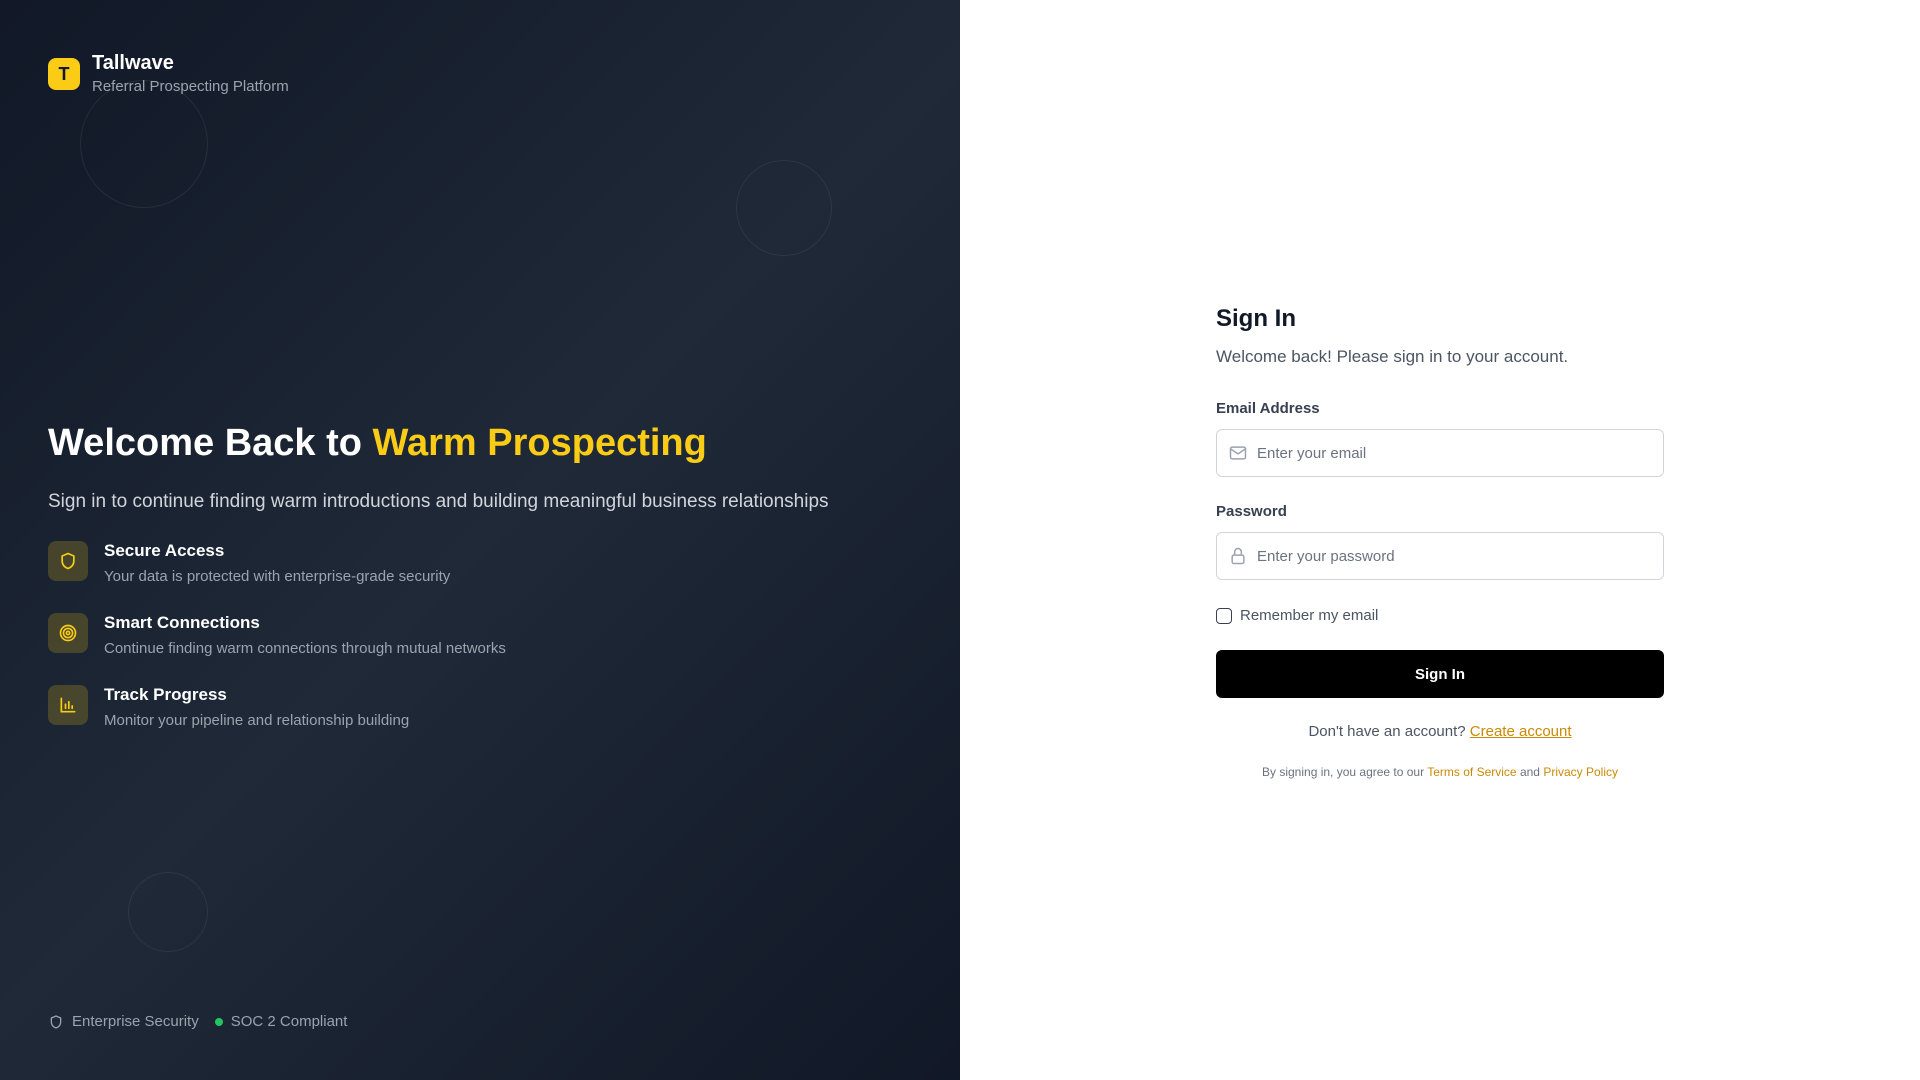  I want to click on password-field-wrapper, so click(1440, 556).